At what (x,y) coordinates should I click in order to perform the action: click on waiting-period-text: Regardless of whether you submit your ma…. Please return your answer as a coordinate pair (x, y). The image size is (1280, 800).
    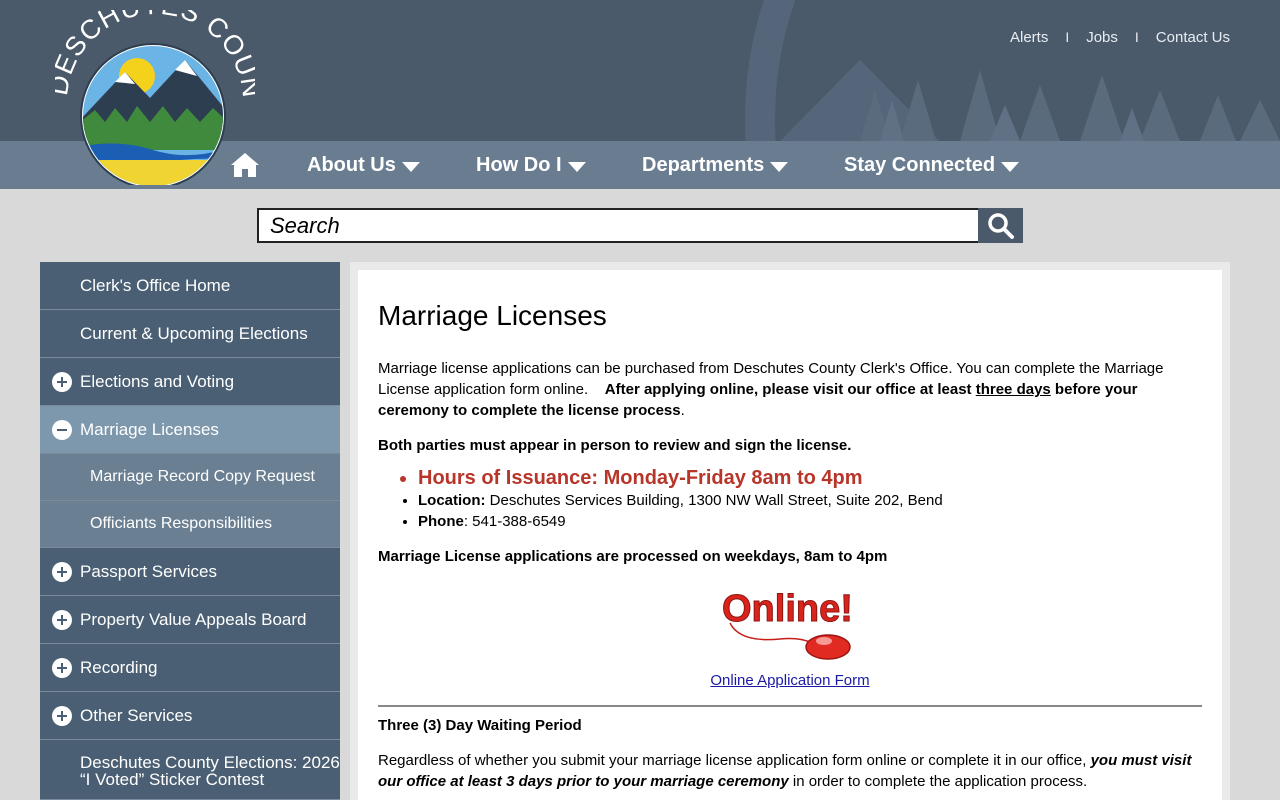
    Looking at the image, I should click on (785, 771).